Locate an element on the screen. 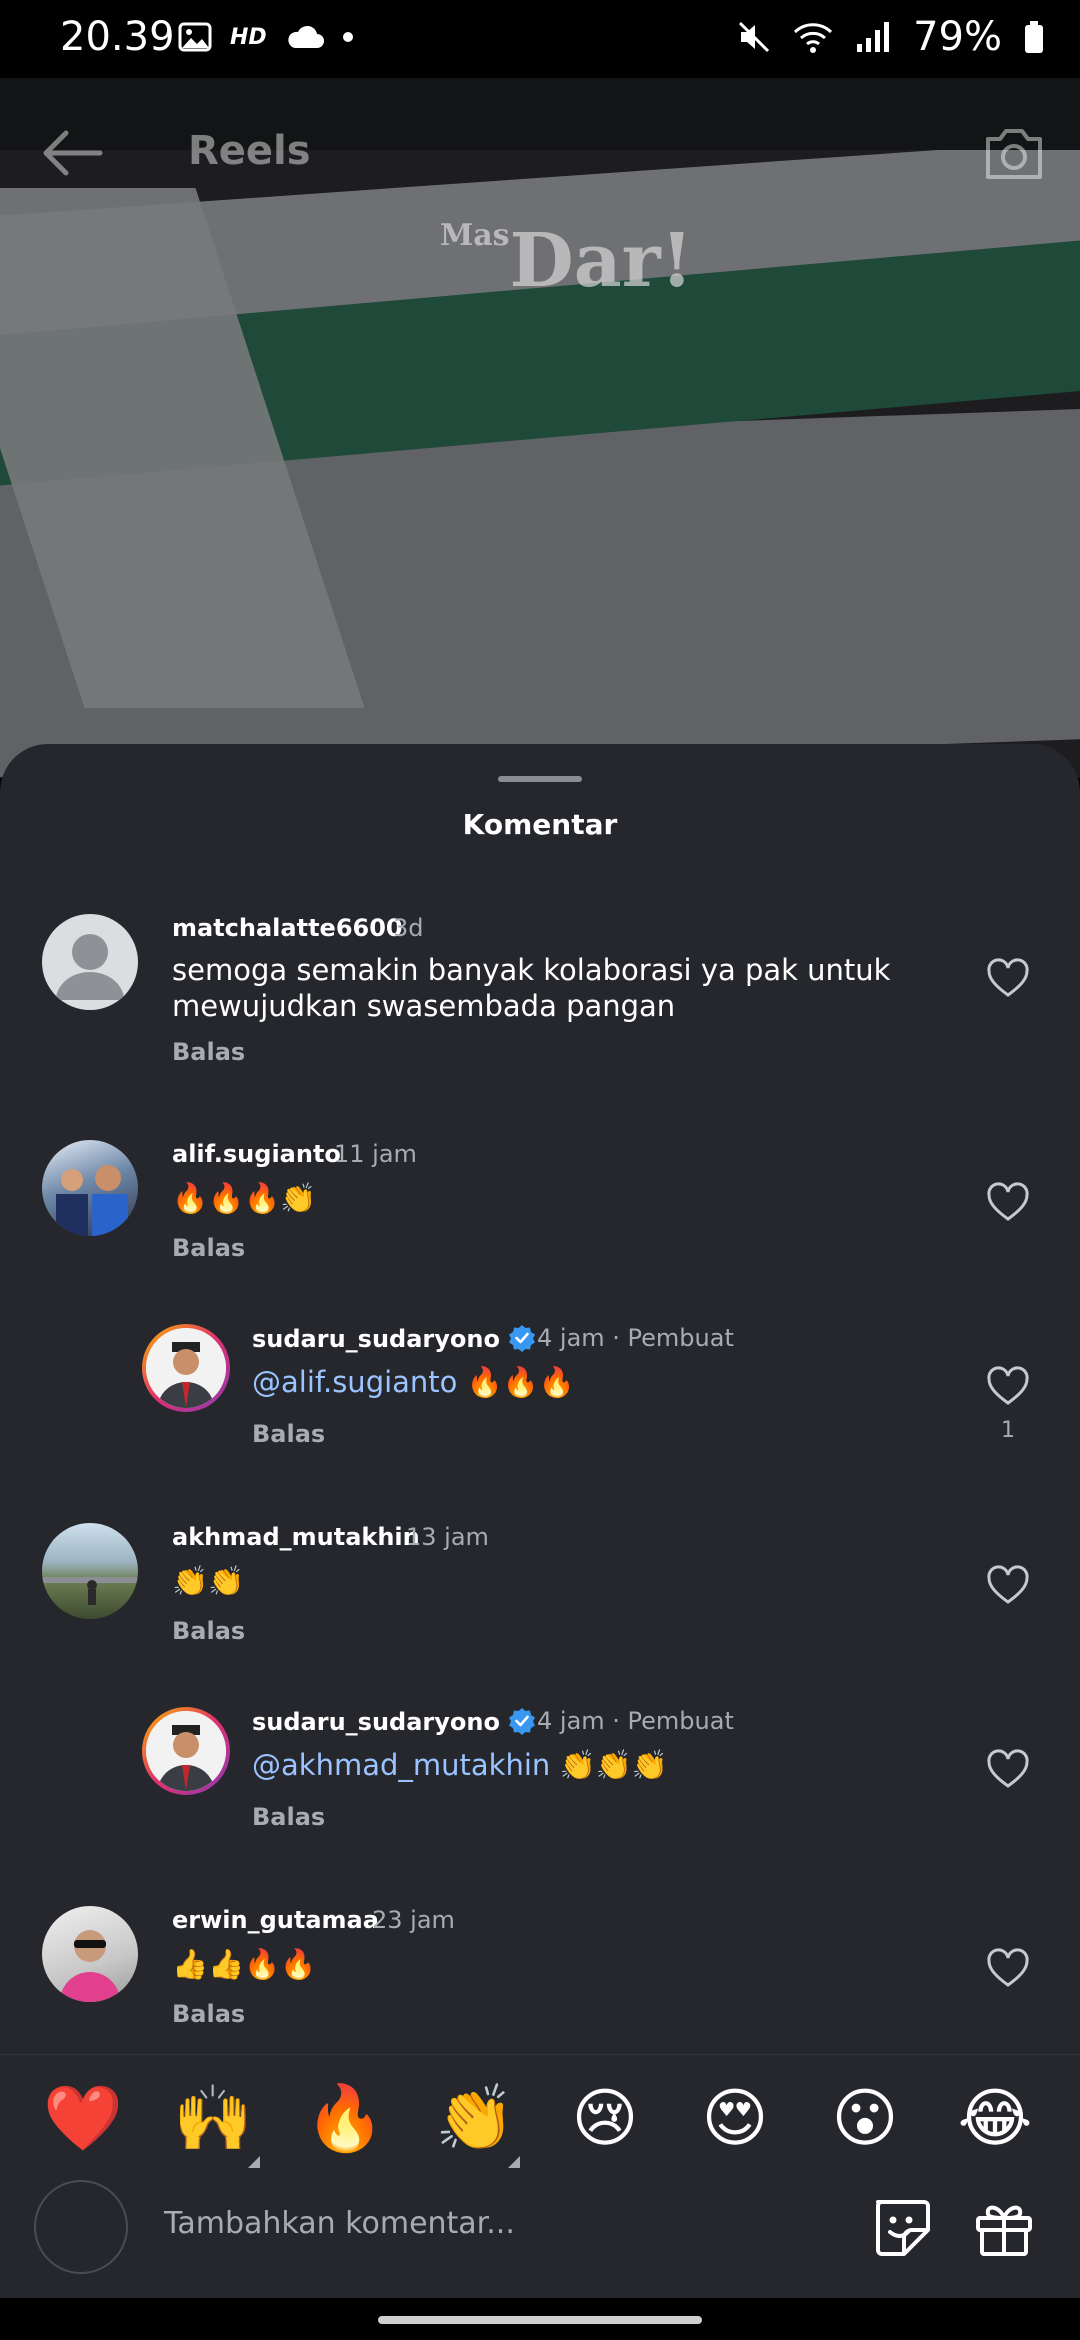  drag-handle is located at coordinates (540, 779).